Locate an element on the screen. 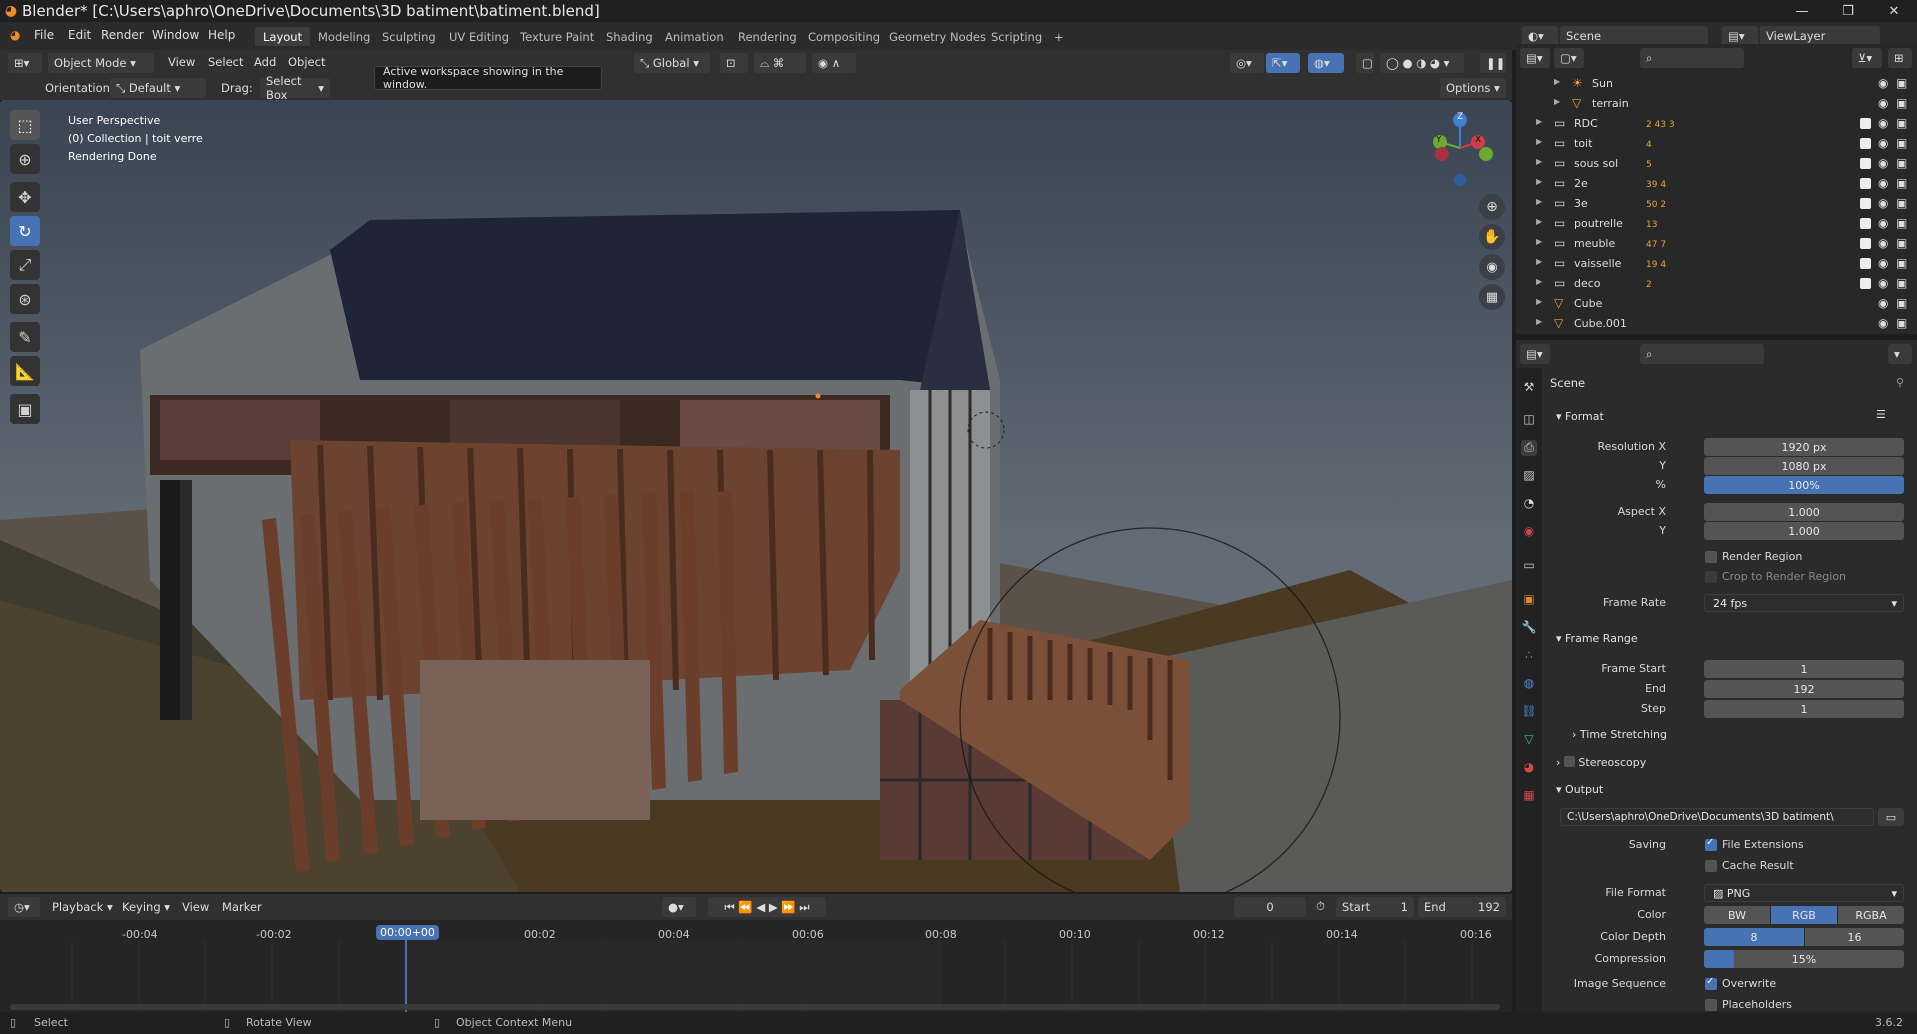 Image resolution: width=1917 pixels, height=1034 pixels. transform-icon: ⊛ is located at coordinates (25, 299).